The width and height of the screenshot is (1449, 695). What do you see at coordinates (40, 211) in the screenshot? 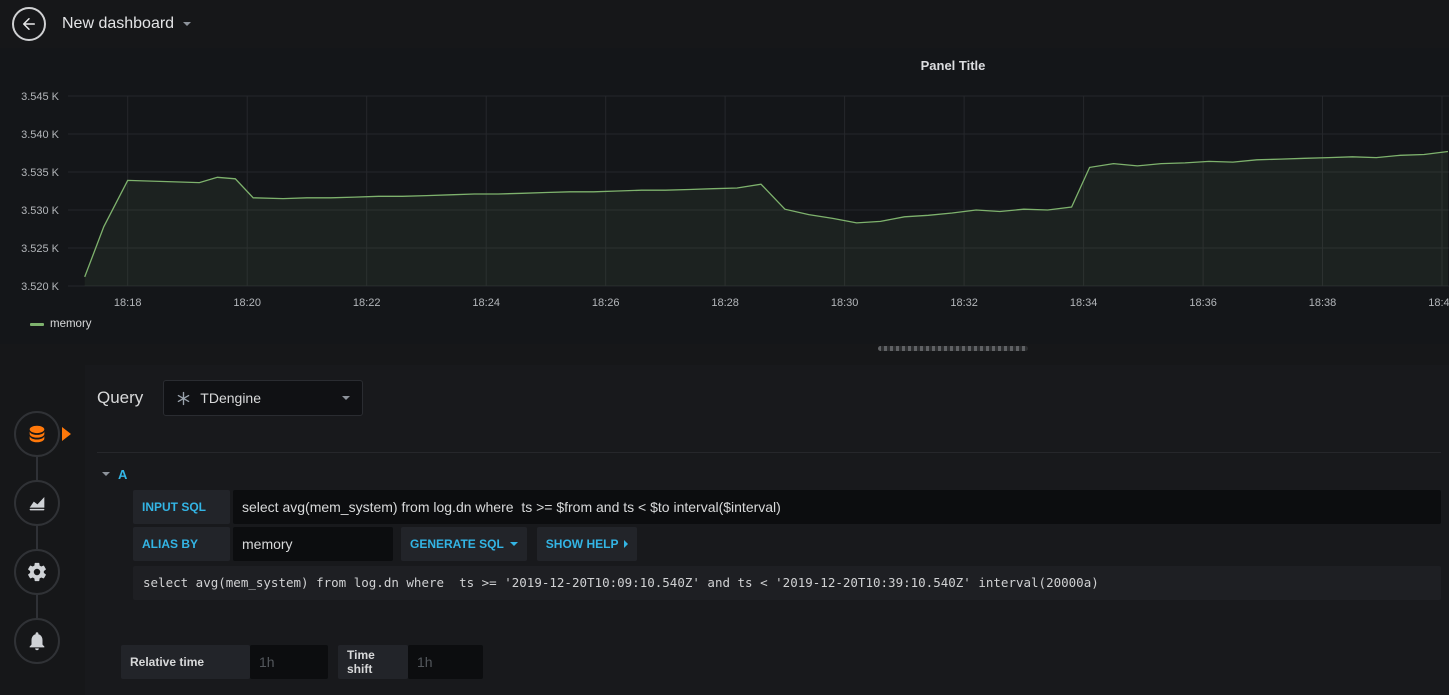
I see `svg-text: 3.530 K` at bounding box center [40, 211].